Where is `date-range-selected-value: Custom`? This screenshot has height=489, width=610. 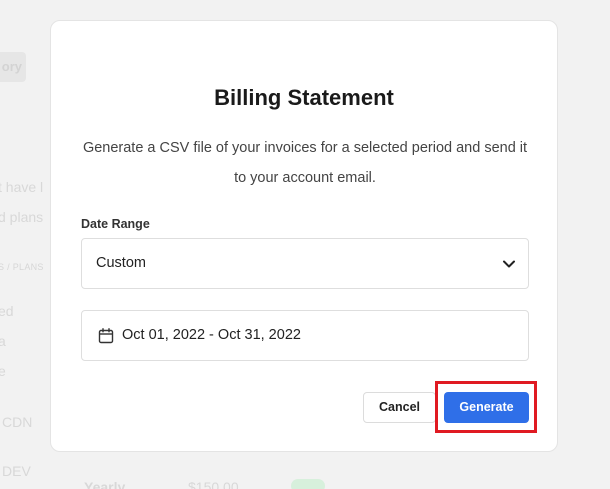 date-range-selected-value: Custom is located at coordinates (121, 263).